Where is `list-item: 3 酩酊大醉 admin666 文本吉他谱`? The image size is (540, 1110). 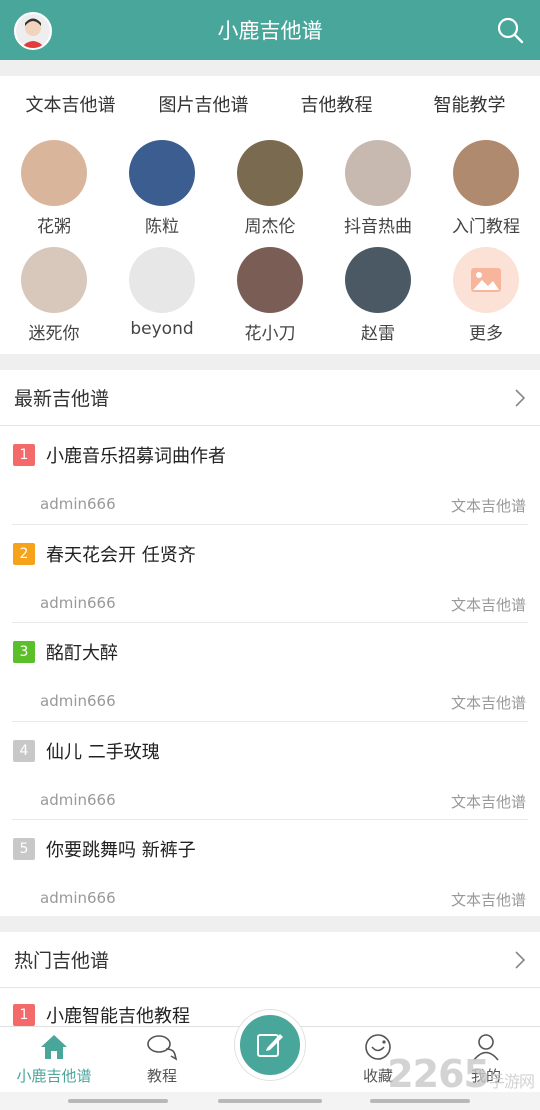 list-item: 3 酩酊大醉 admin666 文本吉他谱 is located at coordinates (270, 672).